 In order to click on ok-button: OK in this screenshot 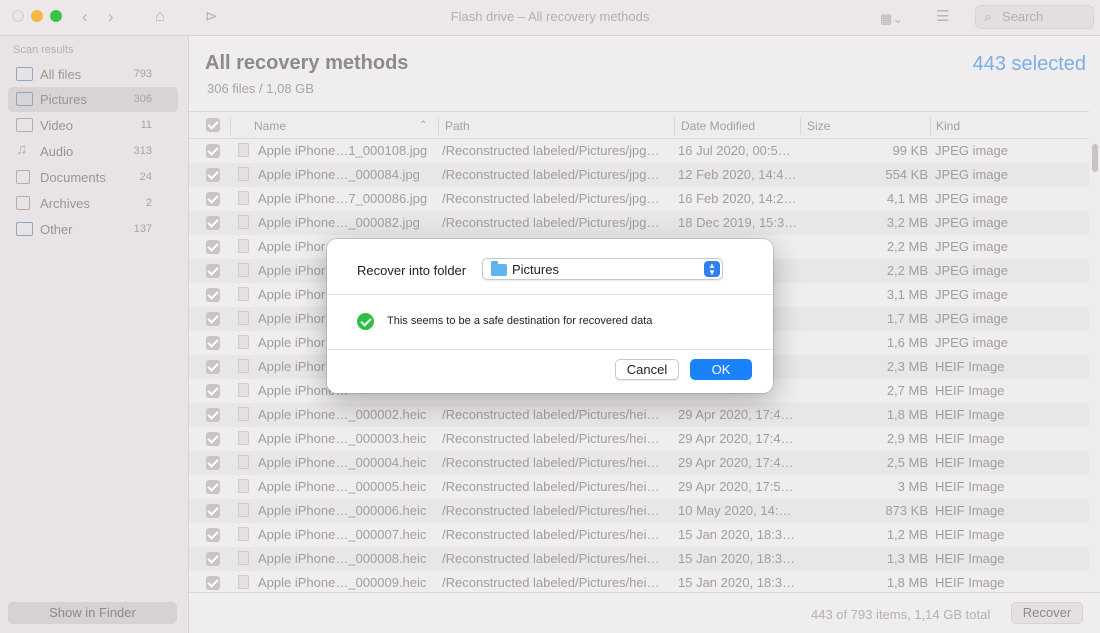, I will do `click(721, 369)`.